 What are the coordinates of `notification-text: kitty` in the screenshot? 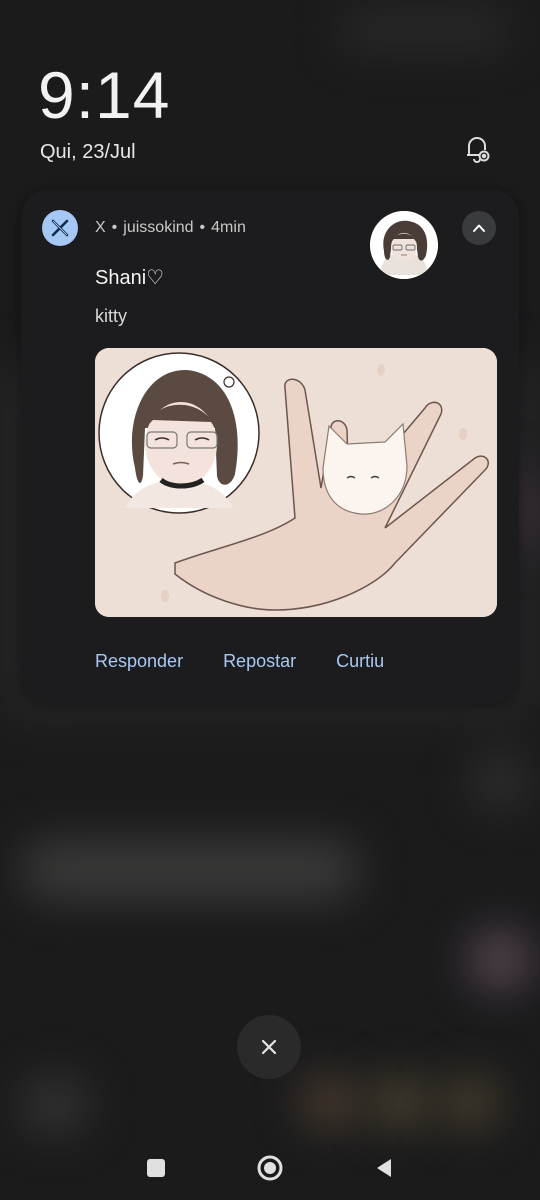 It's located at (111, 316).